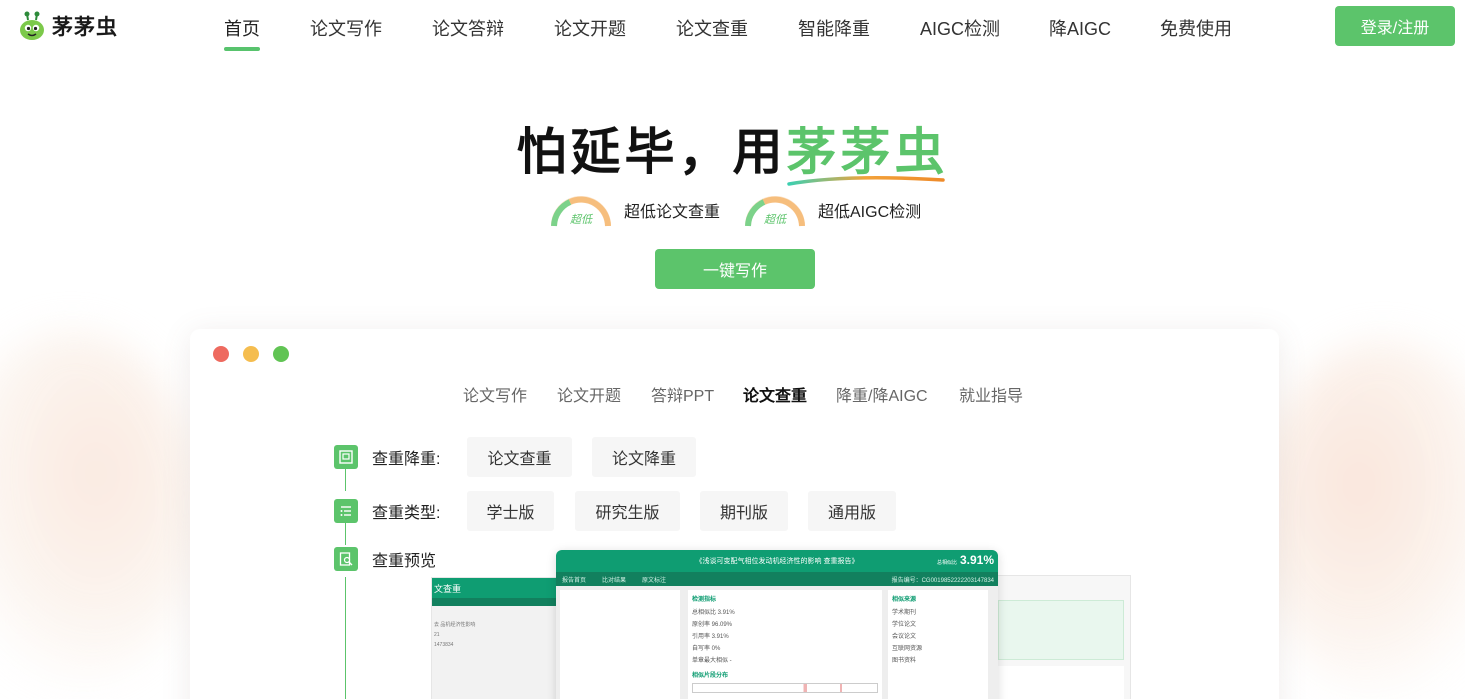 The width and height of the screenshot is (1465, 699). What do you see at coordinates (710, 637) in the screenshot?
I see `report-metric-line: 引用率 3.91%` at bounding box center [710, 637].